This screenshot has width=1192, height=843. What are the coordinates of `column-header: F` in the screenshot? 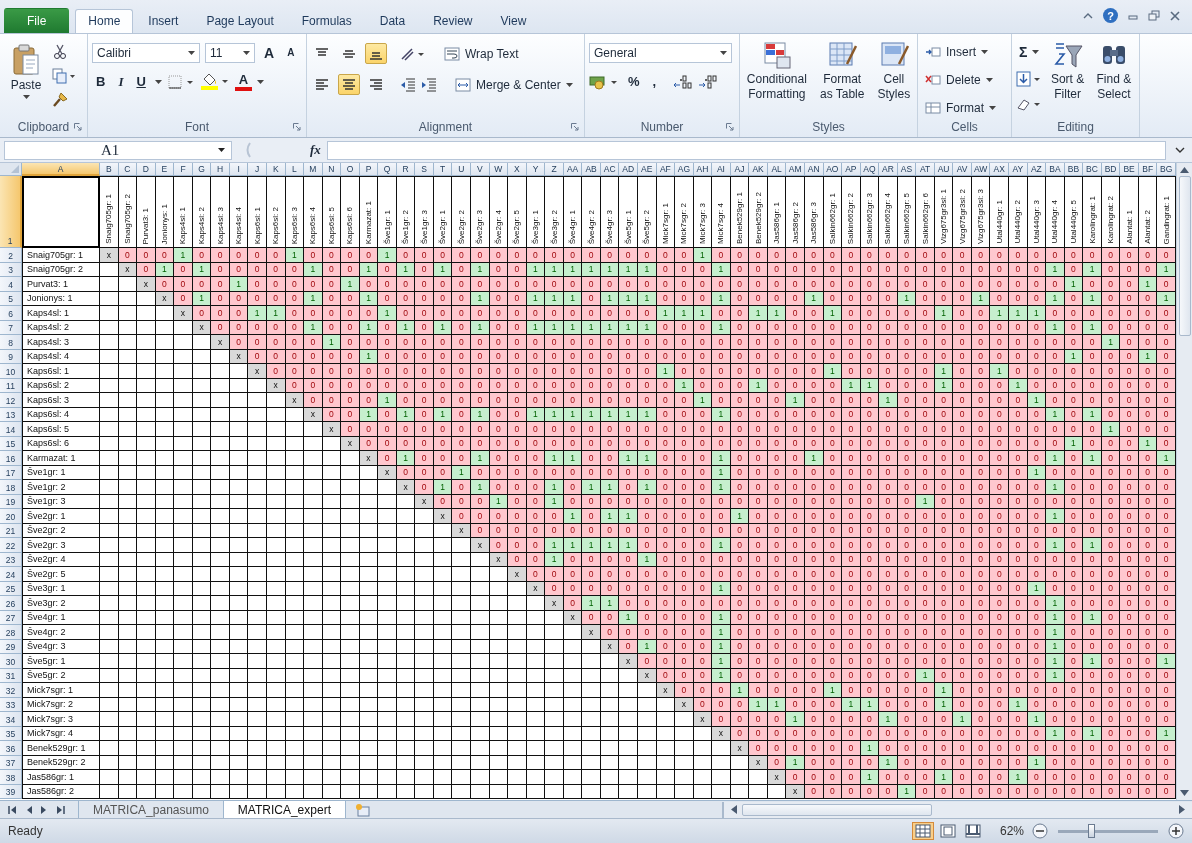 It's located at (183, 169).